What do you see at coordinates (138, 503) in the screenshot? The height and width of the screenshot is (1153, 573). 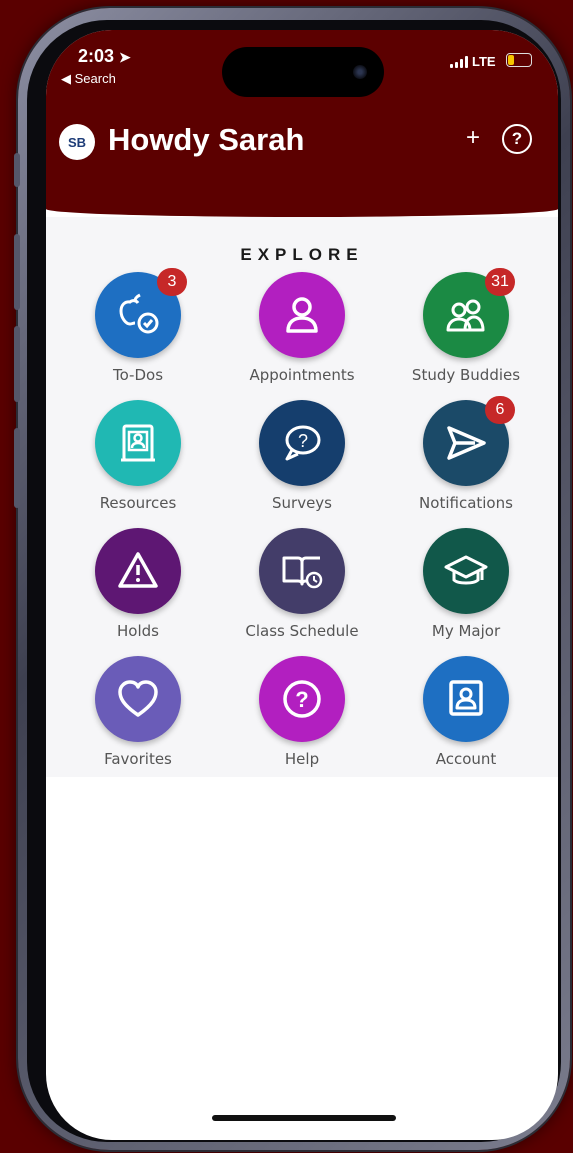 I see `tile-label: Resources` at bounding box center [138, 503].